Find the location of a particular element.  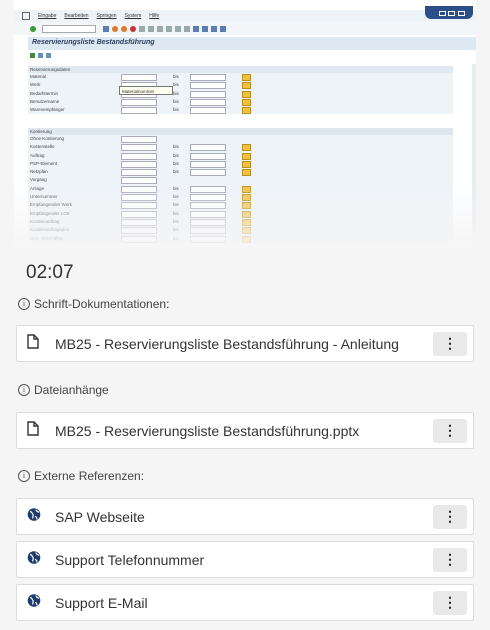

help-icon is located at coordinates (214, 28).